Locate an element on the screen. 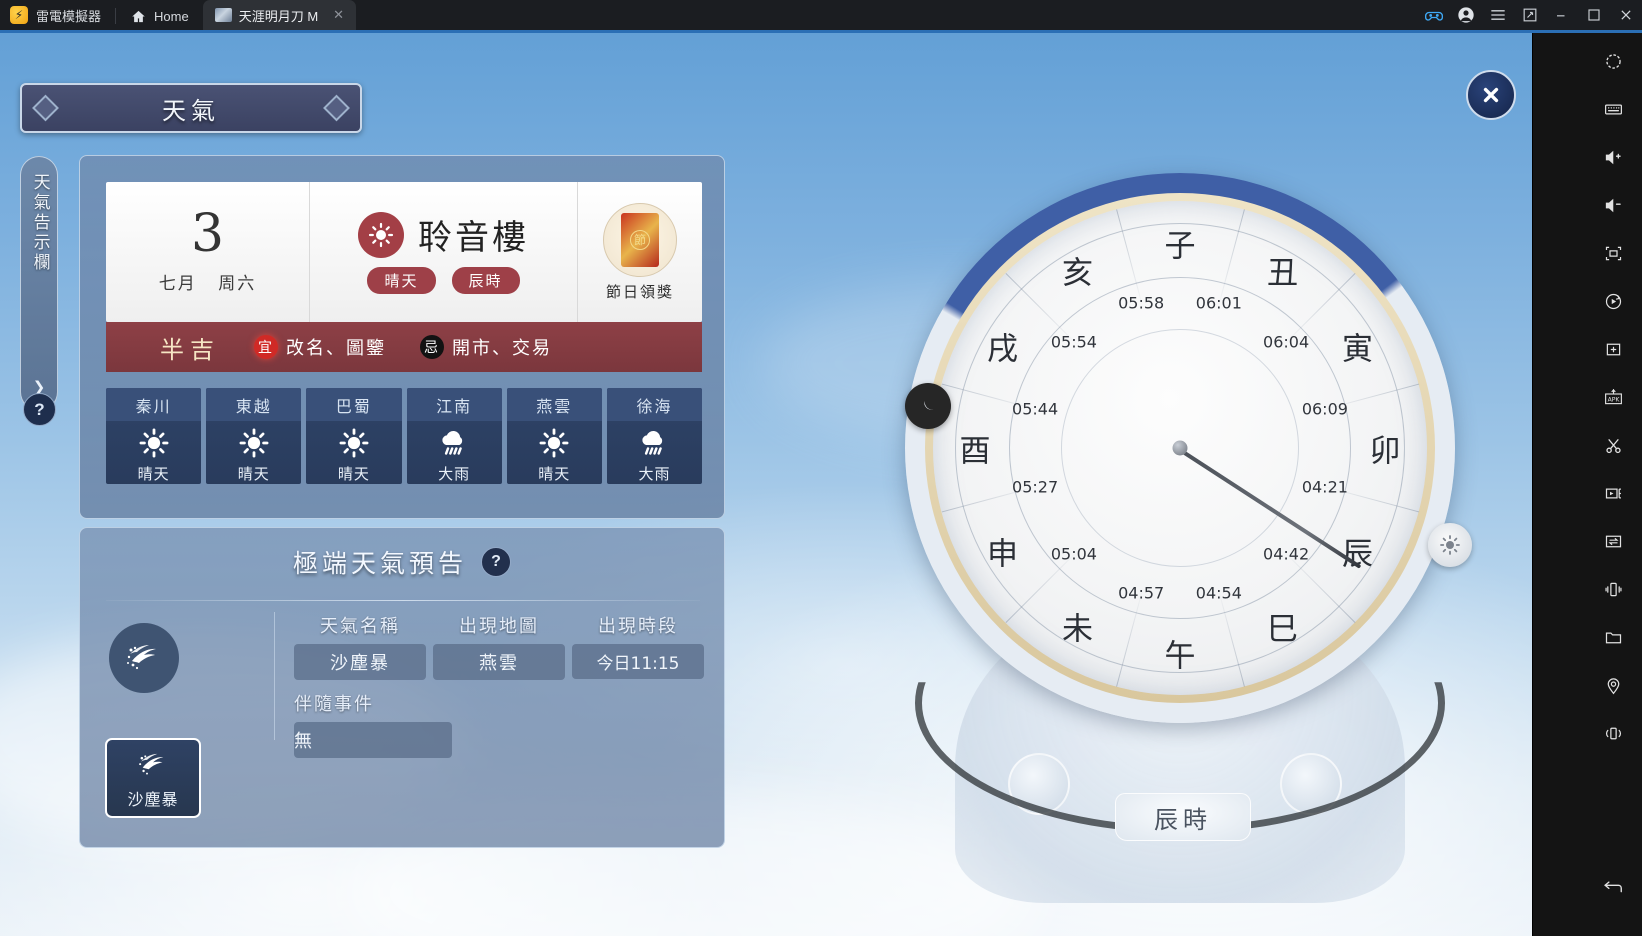 This screenshot has height=936, width=1642. almanac-day-number: 3 is located at coordinates (207, 233).